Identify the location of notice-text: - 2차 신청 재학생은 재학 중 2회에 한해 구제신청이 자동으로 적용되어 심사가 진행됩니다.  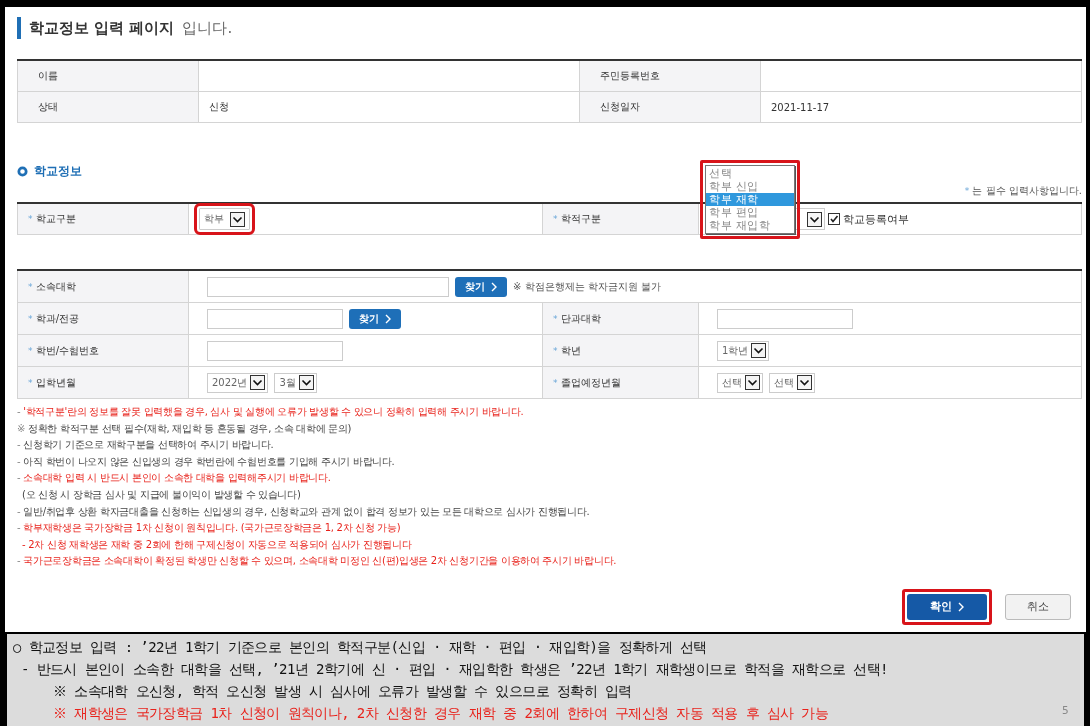
(217, 544).